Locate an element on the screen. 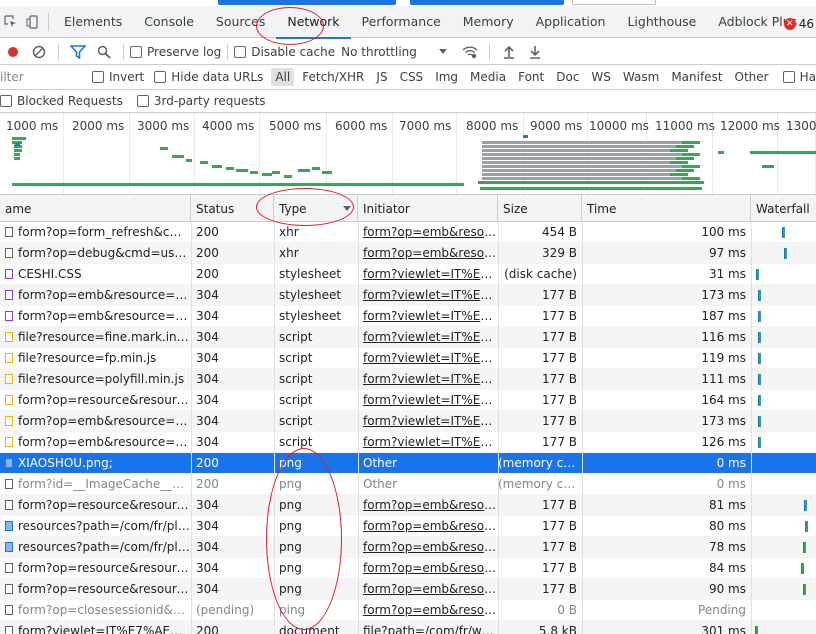  tab-performance: Performance is located at coordinates (401, 22).